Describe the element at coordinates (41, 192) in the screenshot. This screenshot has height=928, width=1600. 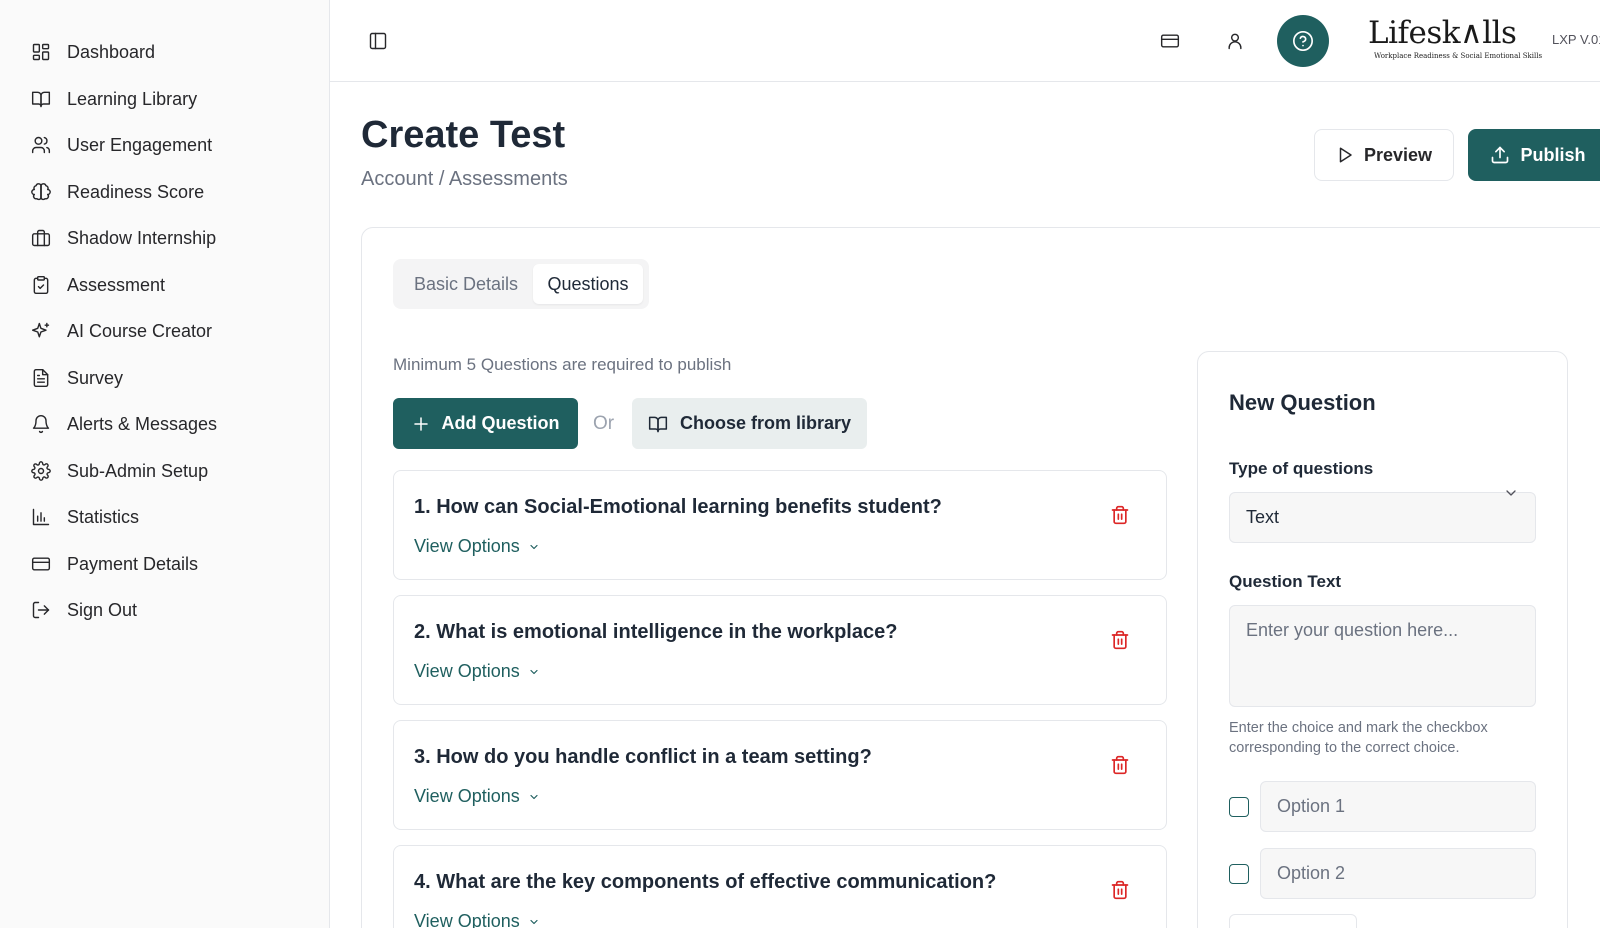
I see `brain-icon` at that location.